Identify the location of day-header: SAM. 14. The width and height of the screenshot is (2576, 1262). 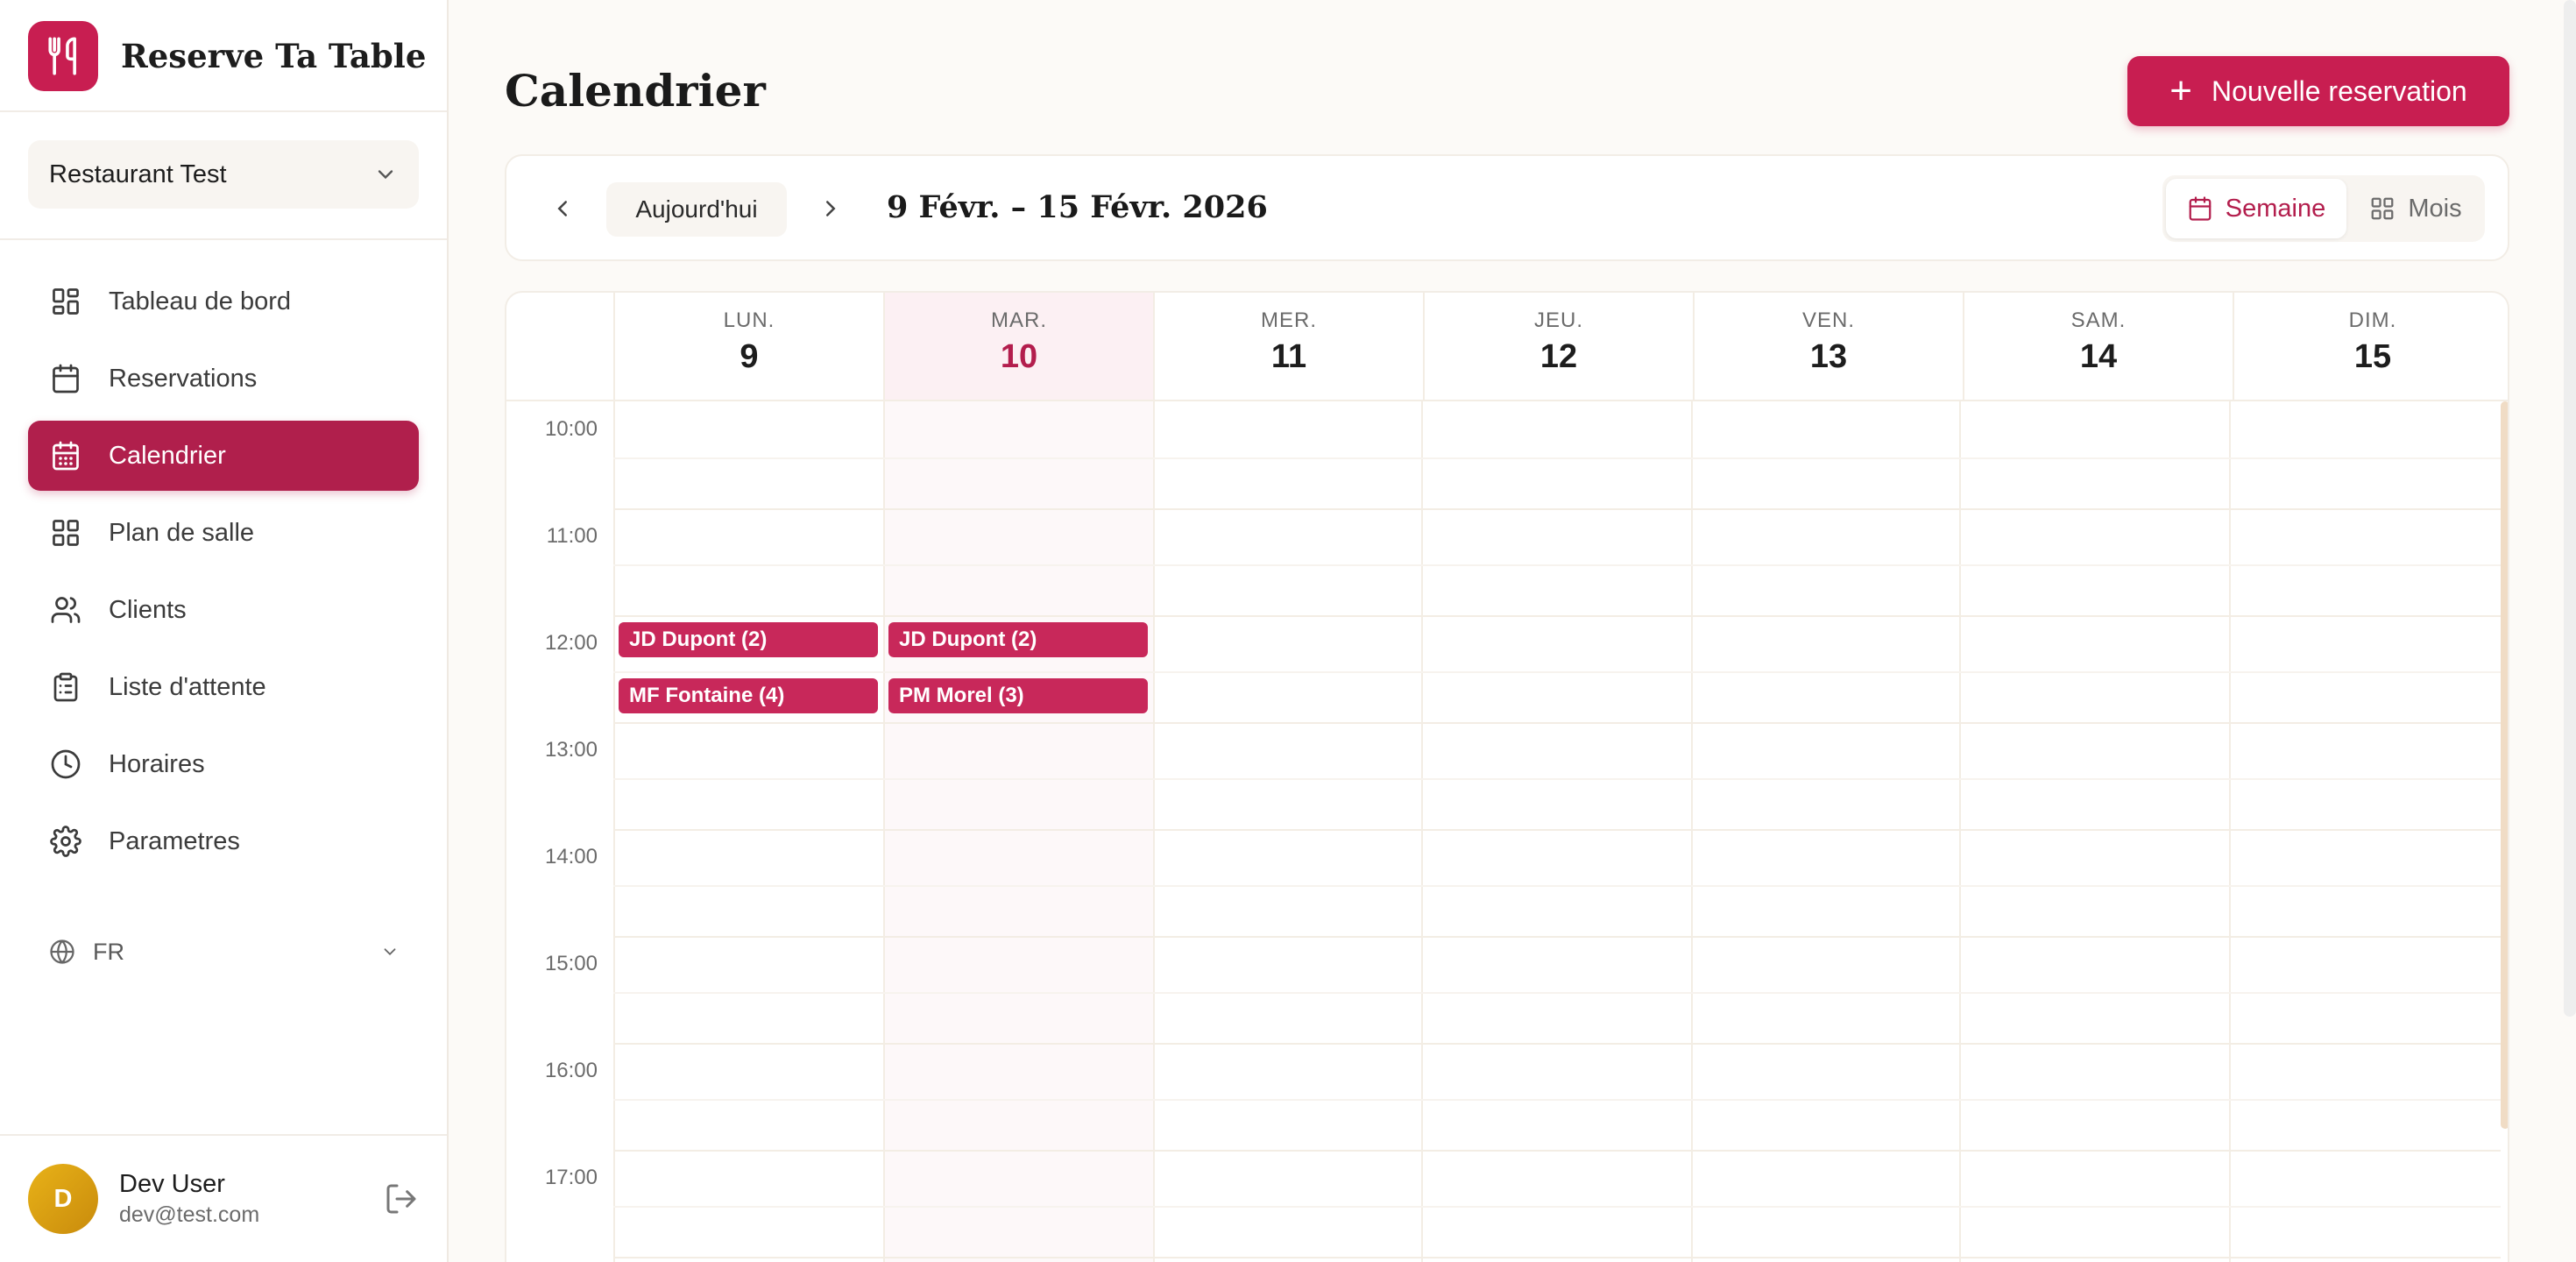
(2098, 346).